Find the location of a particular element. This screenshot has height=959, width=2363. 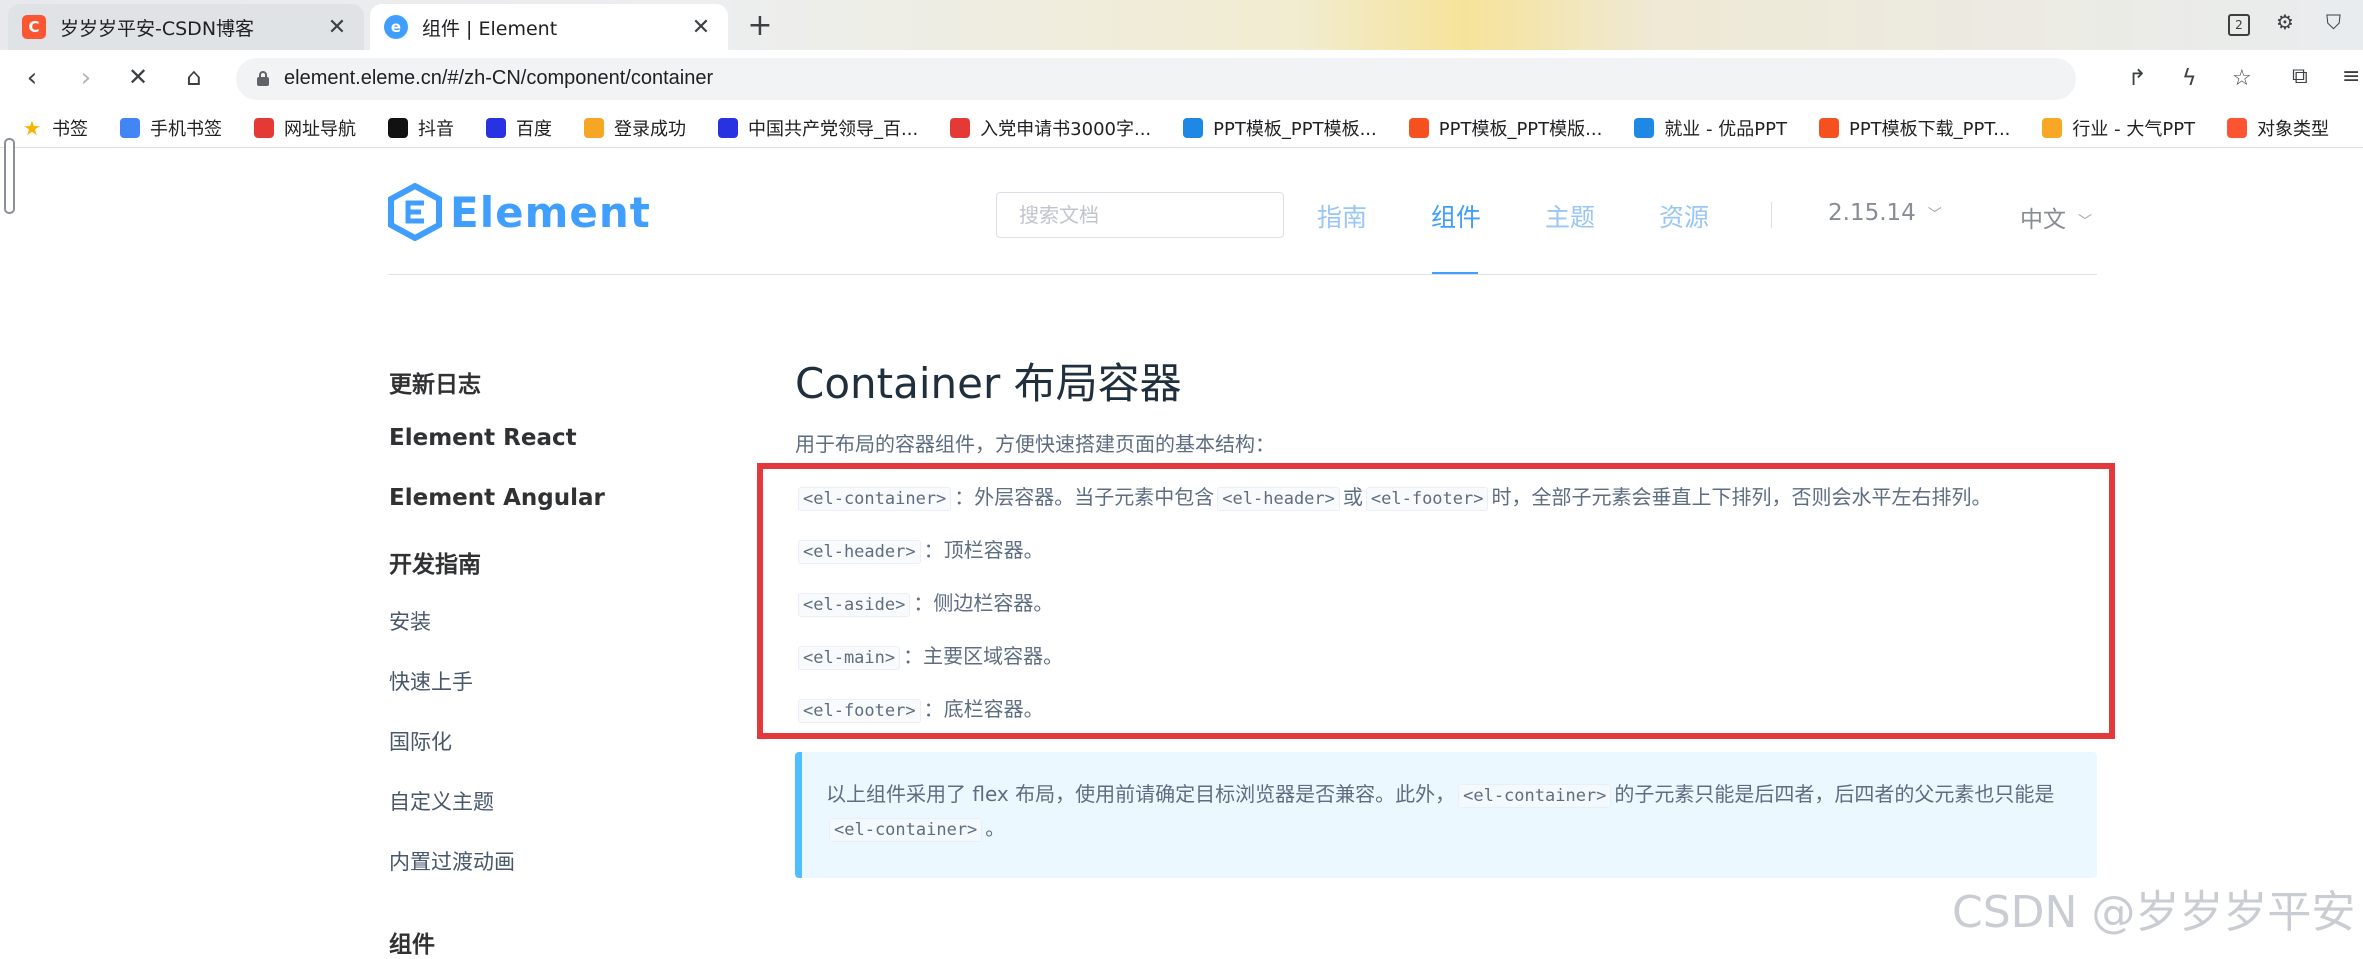

bookmark-item: 对象类型 is located at coordinates (2278, 128).